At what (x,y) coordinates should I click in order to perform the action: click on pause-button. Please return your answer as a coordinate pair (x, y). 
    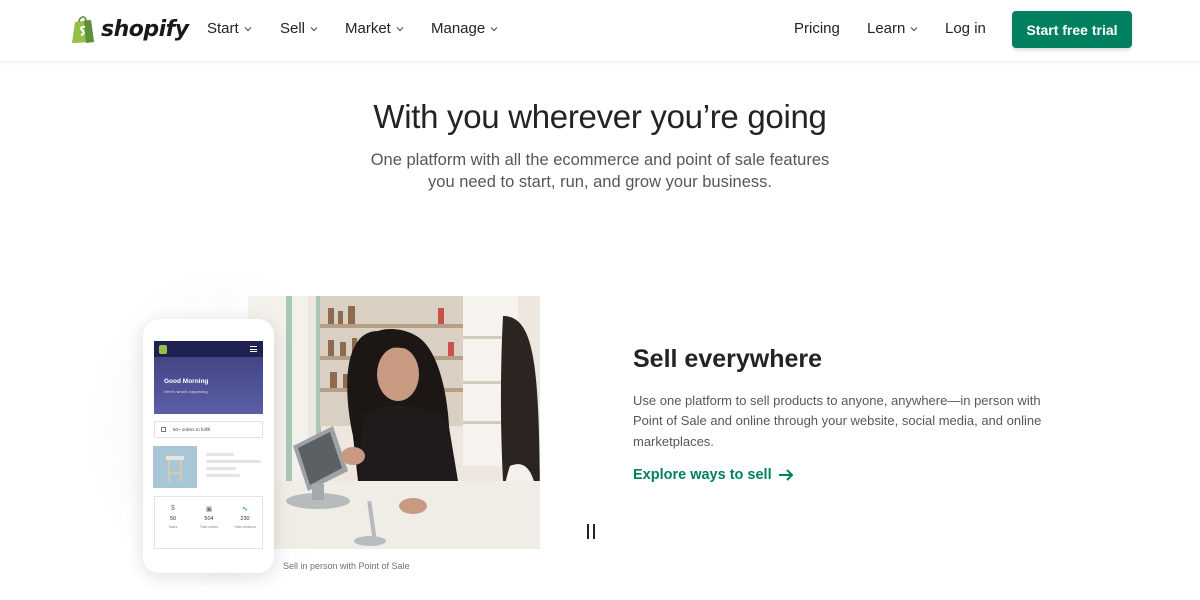
    Looking at the image, I should click on (592, 532).